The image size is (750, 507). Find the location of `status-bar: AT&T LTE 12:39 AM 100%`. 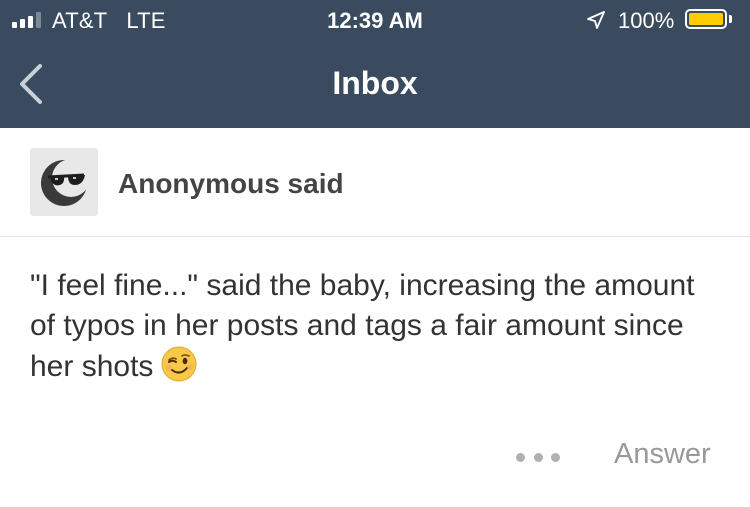

status-bar: AT&T LTE 12:39 AM 100% is located at coordinates (375, 20).